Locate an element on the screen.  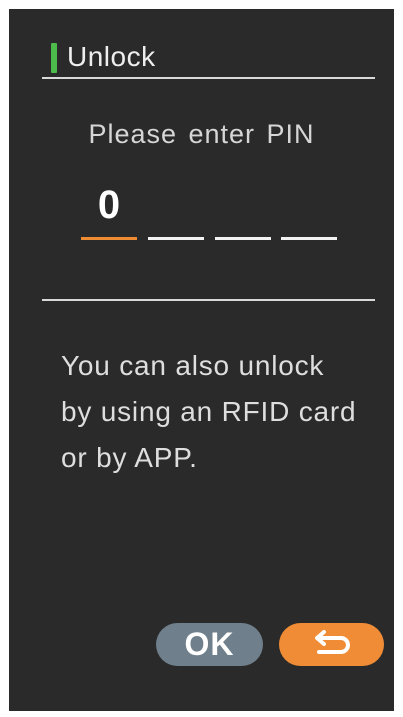
back-button is located at coordinates (331, 644).